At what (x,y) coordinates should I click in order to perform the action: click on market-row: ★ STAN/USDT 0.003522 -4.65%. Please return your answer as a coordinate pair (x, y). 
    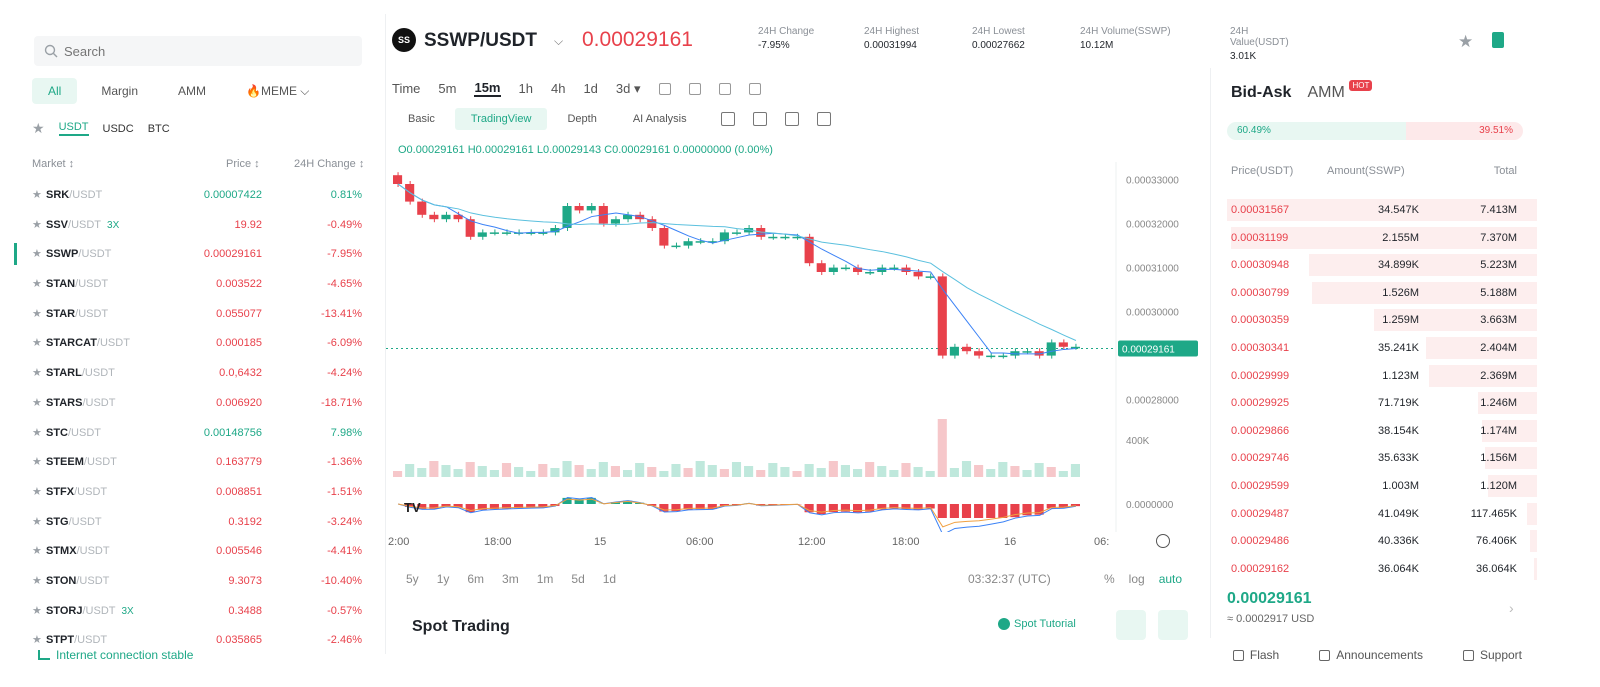
    Looking at the image, I should click on (199, 284).